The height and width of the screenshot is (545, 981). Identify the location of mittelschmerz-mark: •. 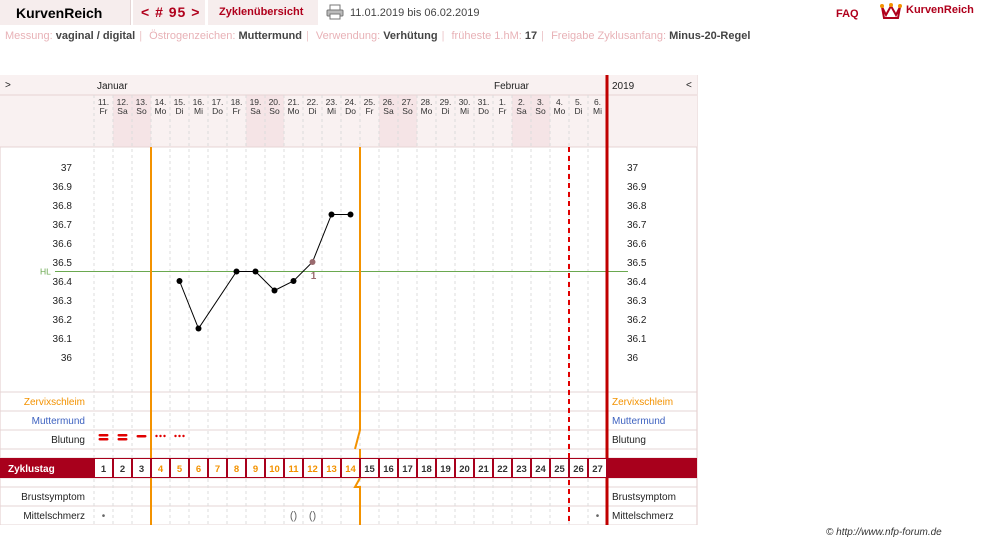
(104, 516).